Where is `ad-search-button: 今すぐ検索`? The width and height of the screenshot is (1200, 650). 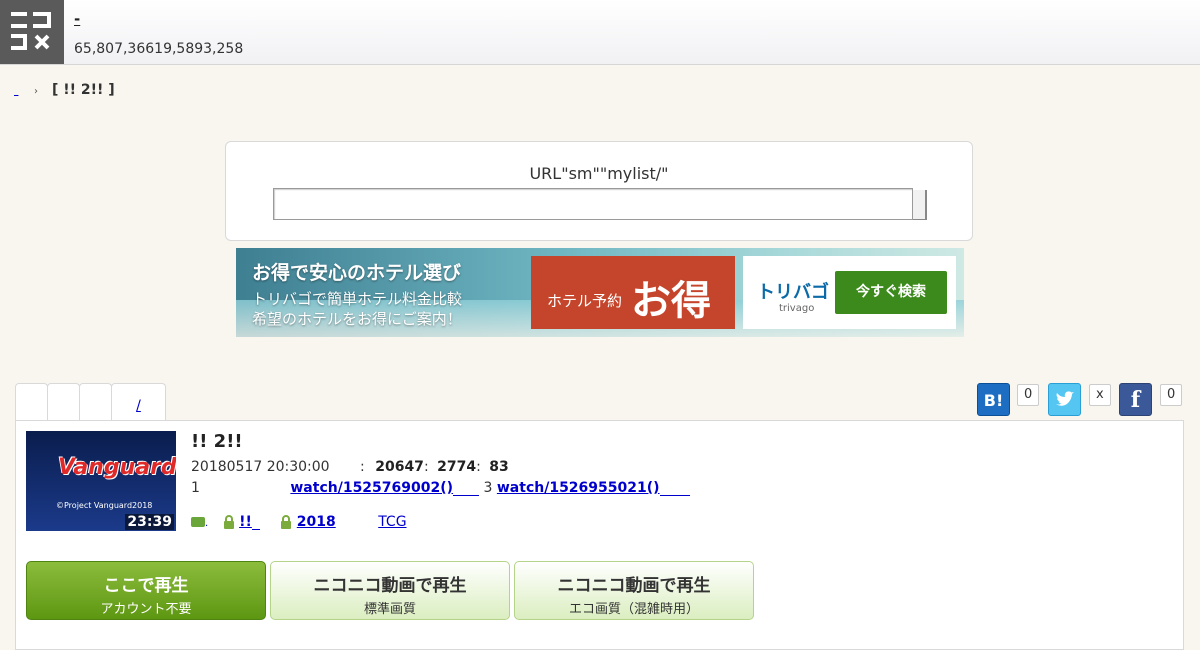 ad-search-button: 今すぐ検索 is located at coordinates (891, 292).